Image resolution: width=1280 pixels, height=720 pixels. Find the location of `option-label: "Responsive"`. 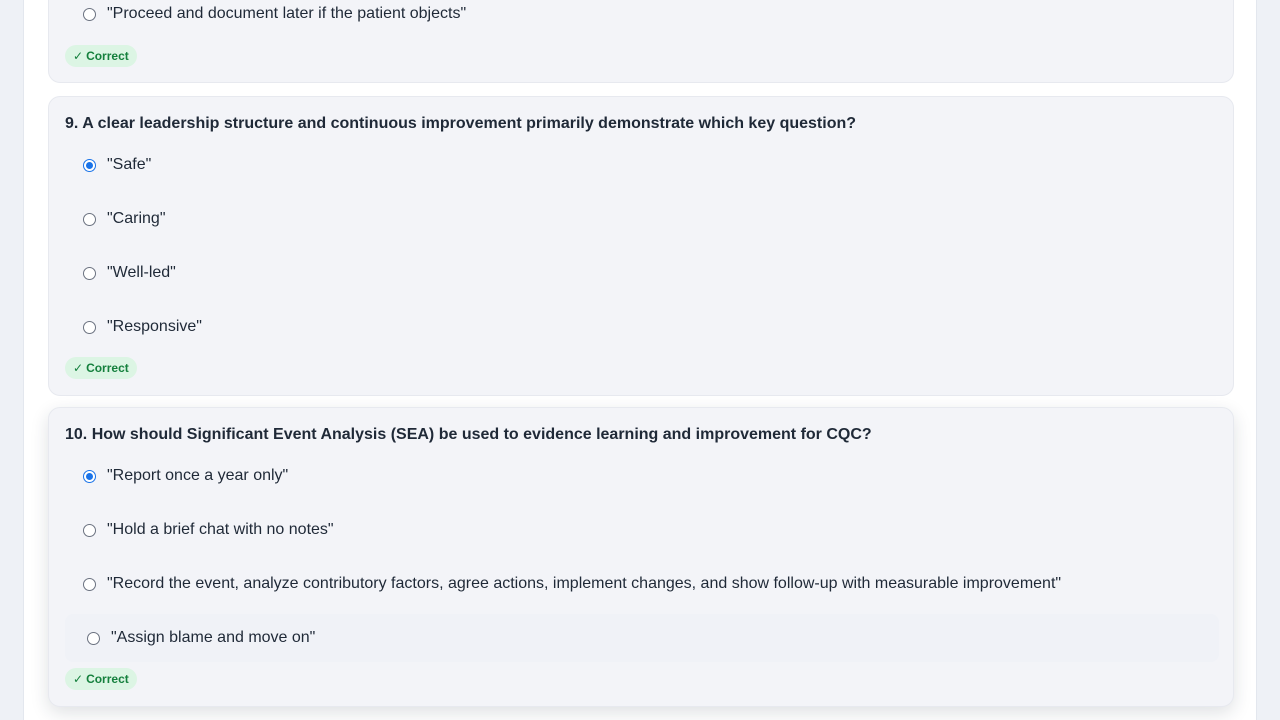

option-label: "Responsive" is located at coordinates (154, 326).